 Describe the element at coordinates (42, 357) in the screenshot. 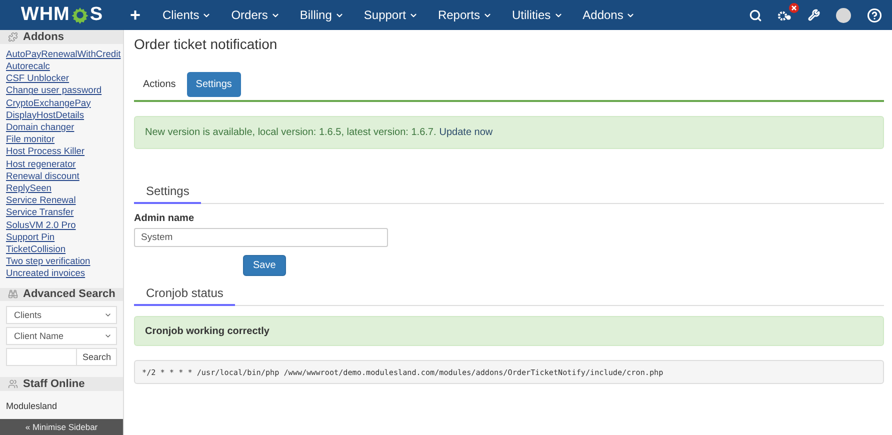

I see `search-field` at that location.